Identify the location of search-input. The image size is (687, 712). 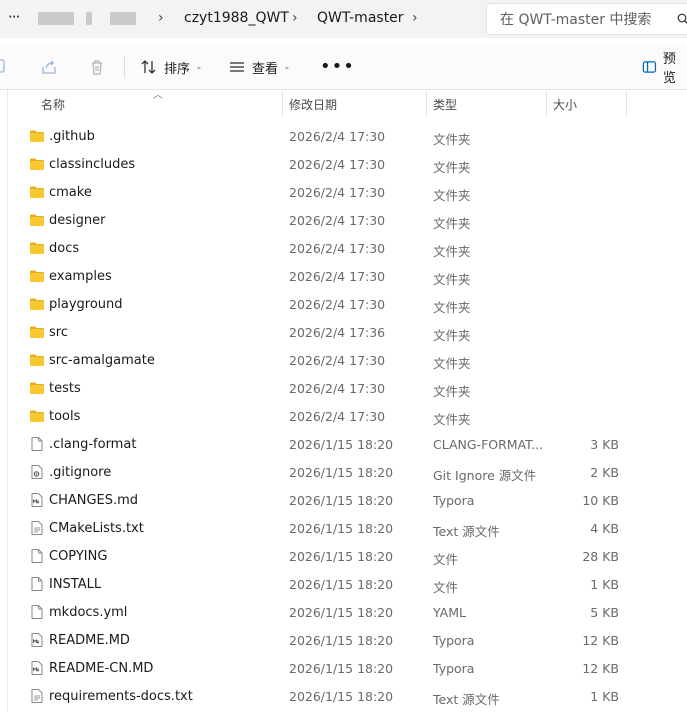
(580, 20).